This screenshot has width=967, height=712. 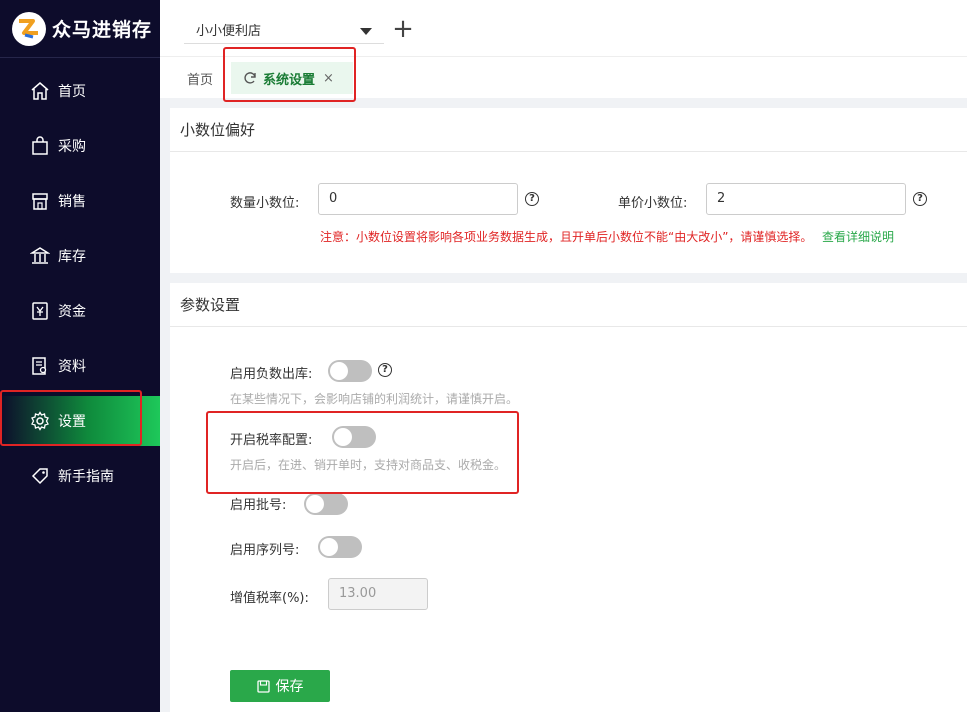 What do you see at coordinates (72, 422) in the screenshot?
I see `sidebar-item-label: 设置` at bounding box center [72, 422].